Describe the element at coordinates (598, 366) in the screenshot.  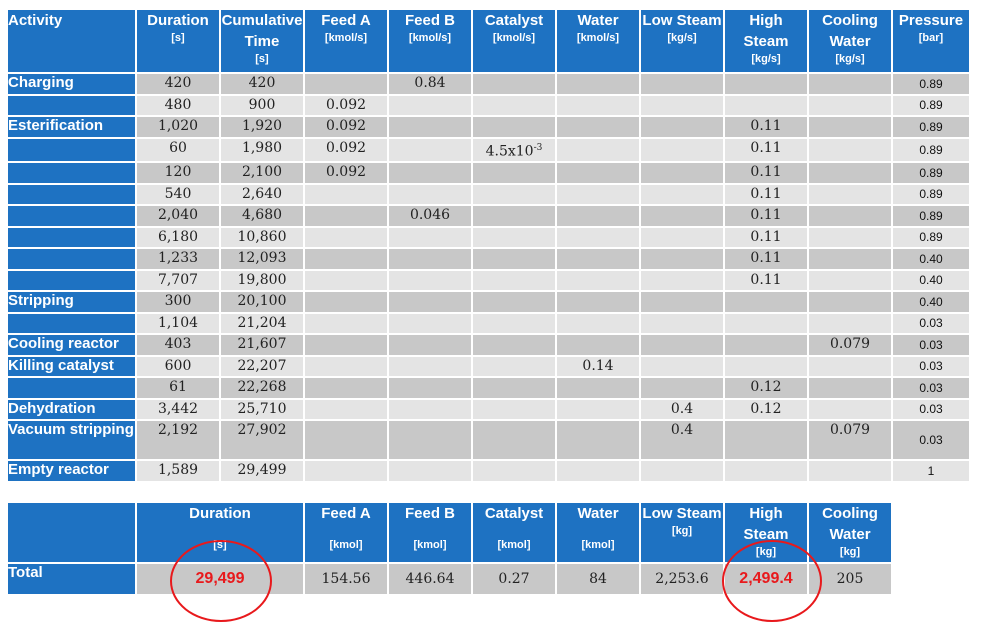
I see `water-cell: 0.14` at that location.